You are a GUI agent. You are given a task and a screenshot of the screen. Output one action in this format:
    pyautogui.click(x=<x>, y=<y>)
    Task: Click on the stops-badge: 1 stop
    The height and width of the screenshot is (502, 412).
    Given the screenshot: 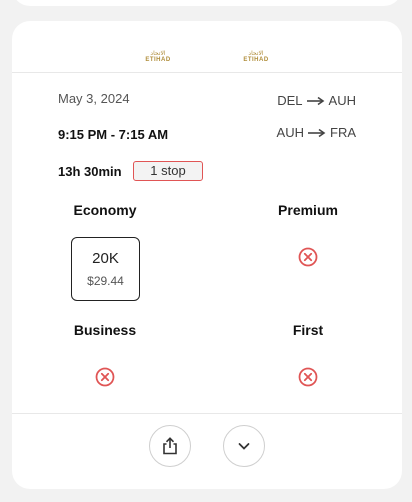 What is the action you would take?
    pyautogui.click(x=168, y=171)
    